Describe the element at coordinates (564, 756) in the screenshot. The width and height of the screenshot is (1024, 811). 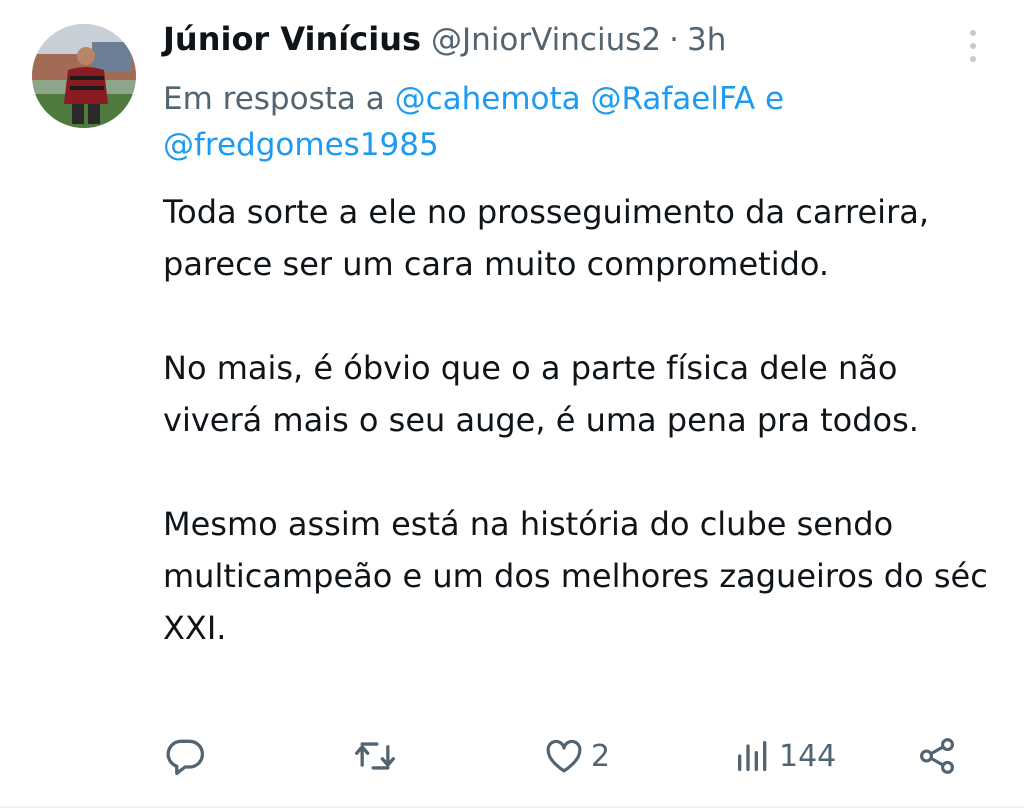
I see `heart-icon` at that location.